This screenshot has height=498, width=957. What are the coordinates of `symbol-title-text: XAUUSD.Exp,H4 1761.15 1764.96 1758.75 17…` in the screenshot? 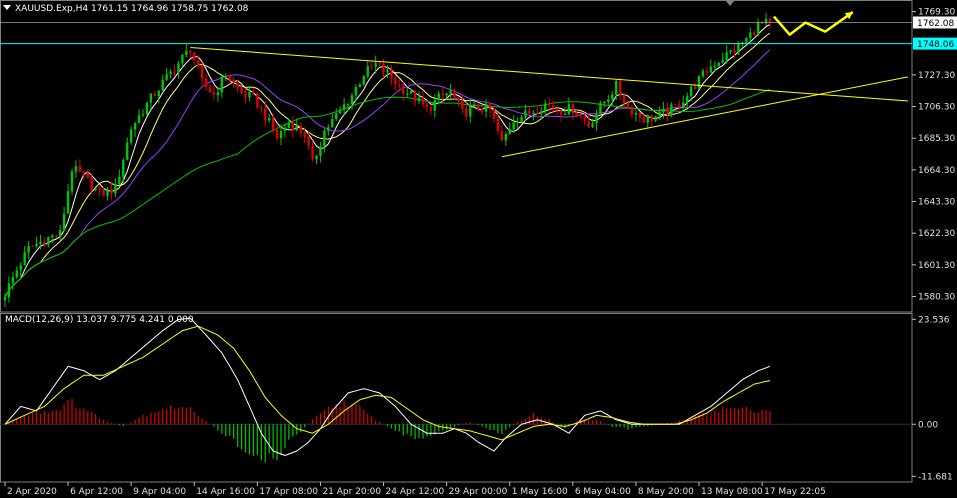 It's located at (132, 9).